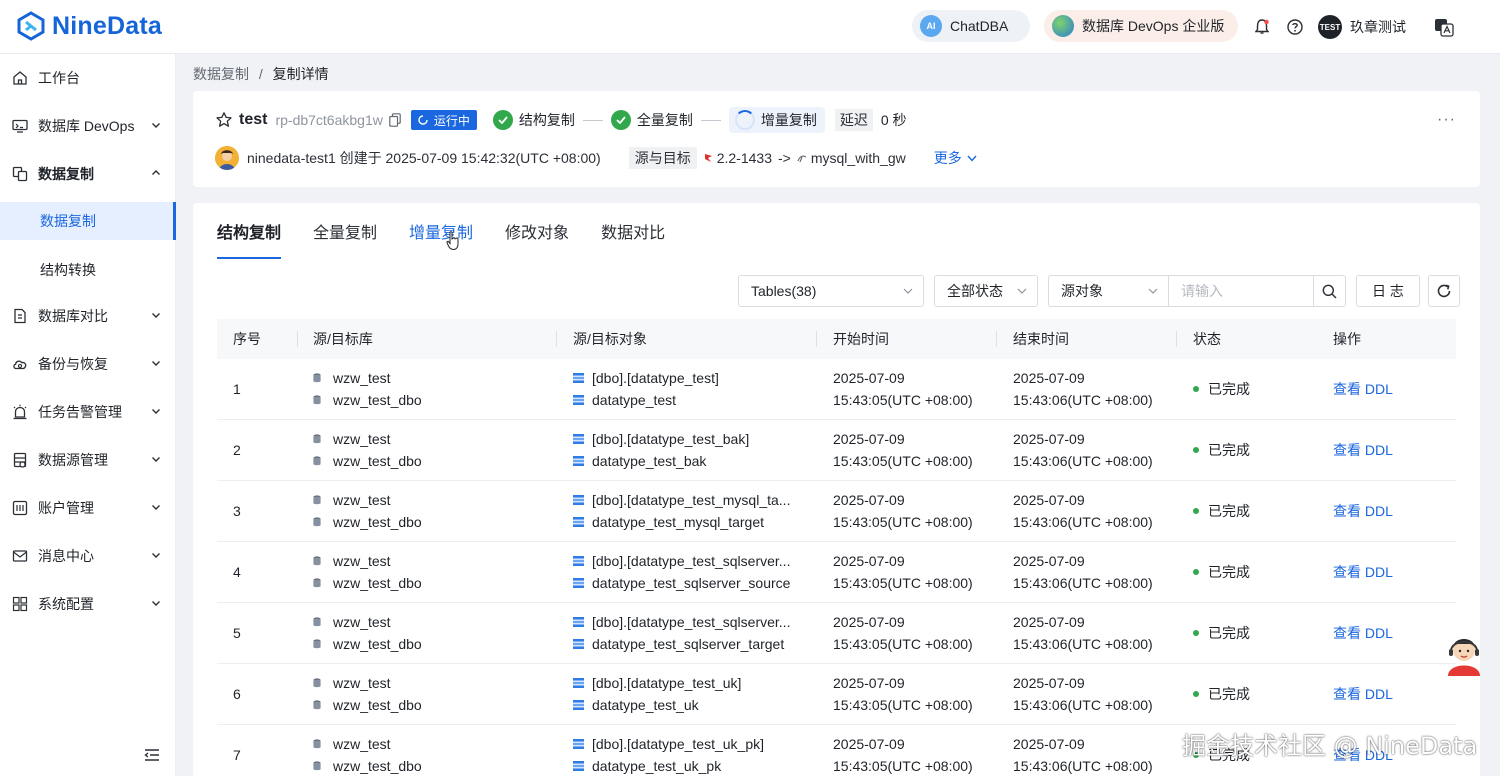 This screenshot has height=776, width=1500. Describe the element at coordinates (1330, 291) in the screenshot. I see `search-button` at that location.